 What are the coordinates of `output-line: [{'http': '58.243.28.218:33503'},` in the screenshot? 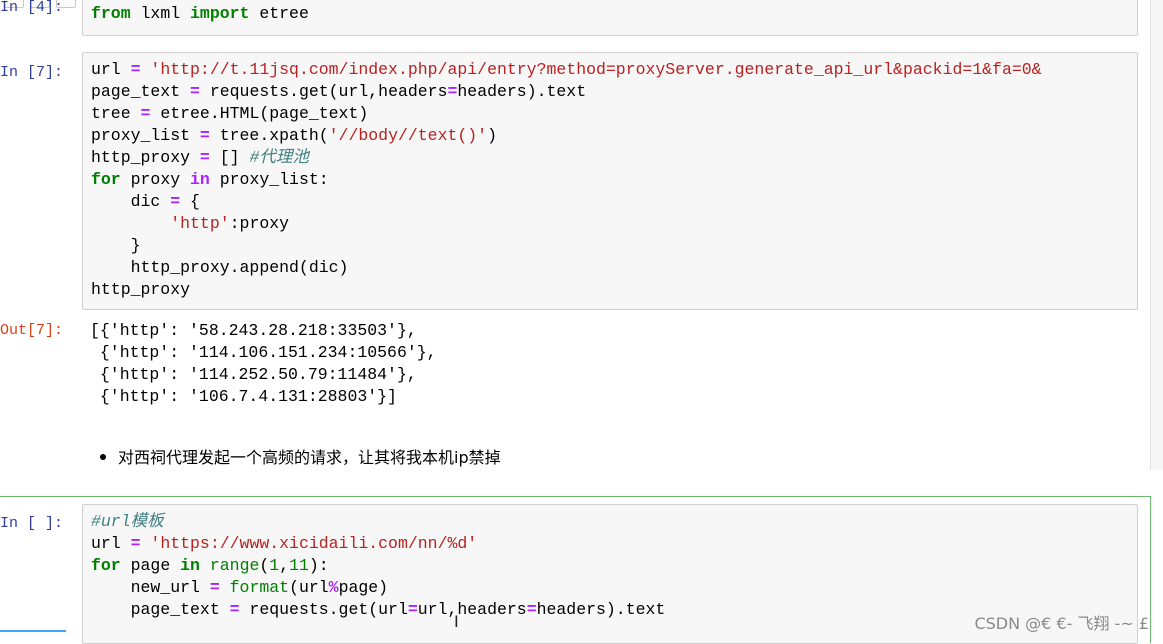 It's located at (253, 330).